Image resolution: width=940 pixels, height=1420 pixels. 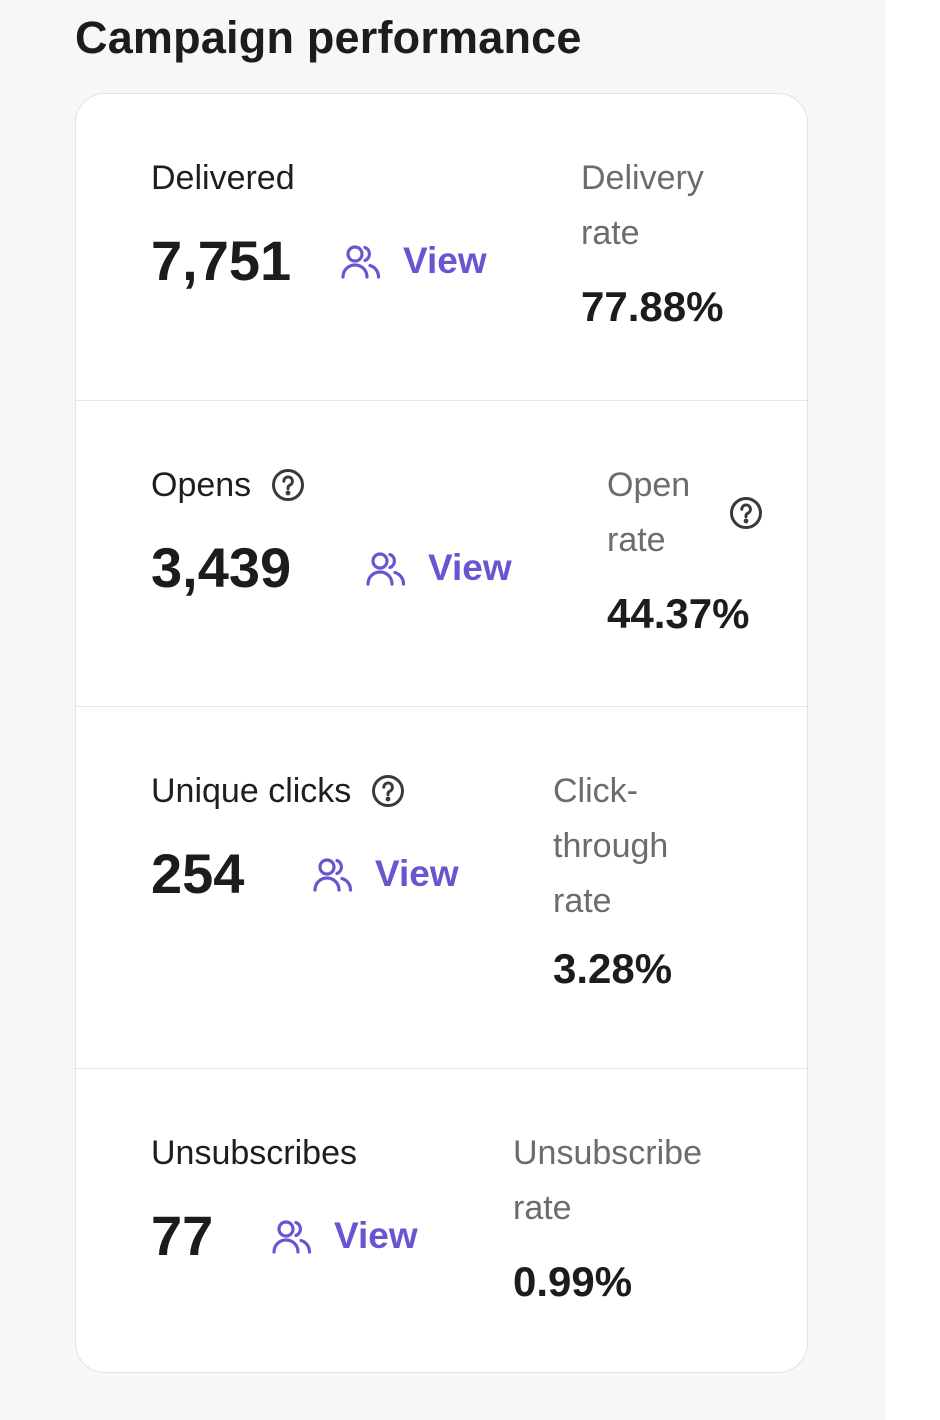 What do you see at coordinates (182, 1235) in the screenshot?
I see `metric-value-unsubscribes: 77` at bounding box center [182, 1235].